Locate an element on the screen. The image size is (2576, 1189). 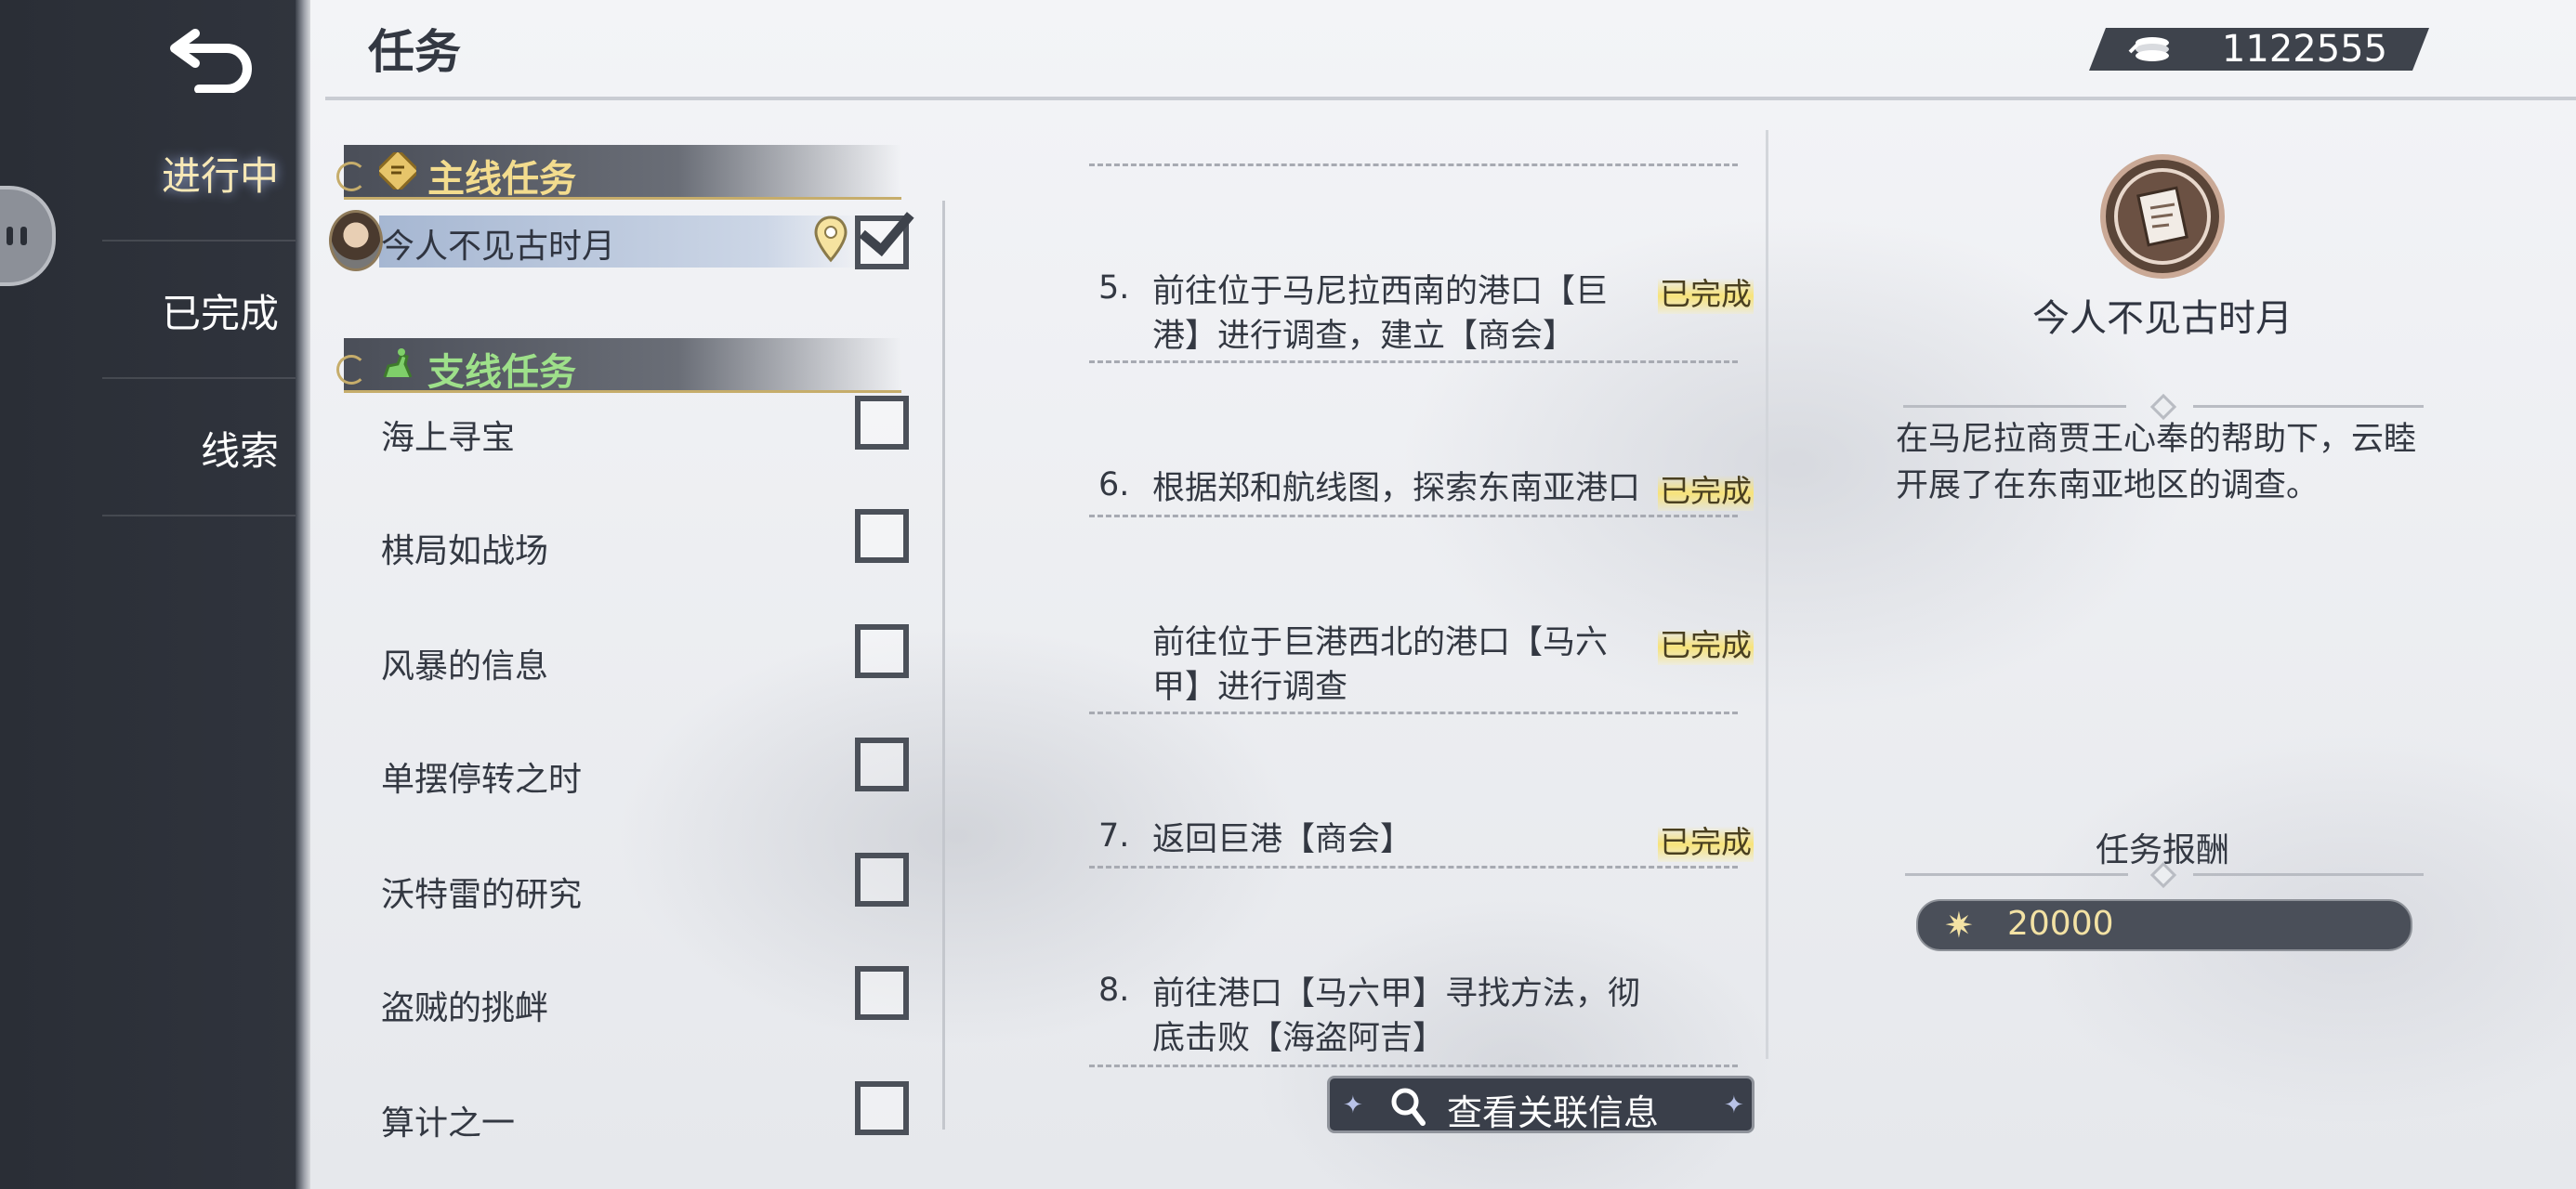
side-quest-label: 棋局如战场 is located at coordinates (465, 551).